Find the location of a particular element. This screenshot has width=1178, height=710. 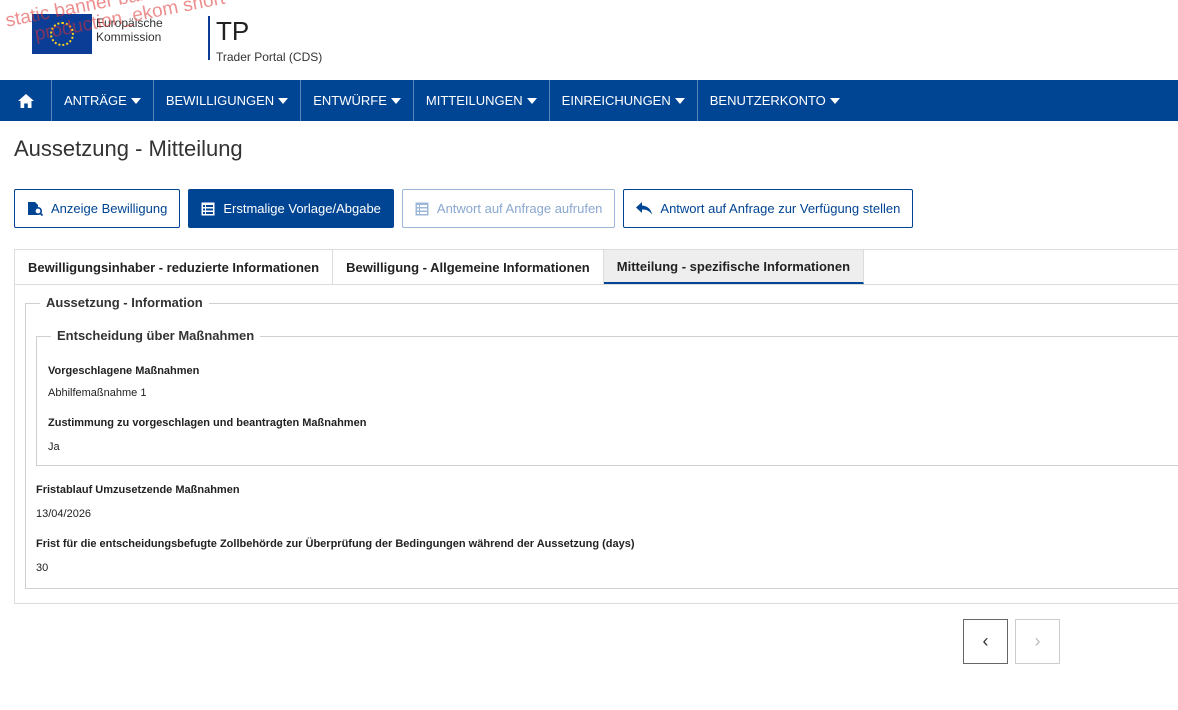

initial-submission-button: Erstmalige Vorlage/Abgabe is located at coordinates (291, 208).